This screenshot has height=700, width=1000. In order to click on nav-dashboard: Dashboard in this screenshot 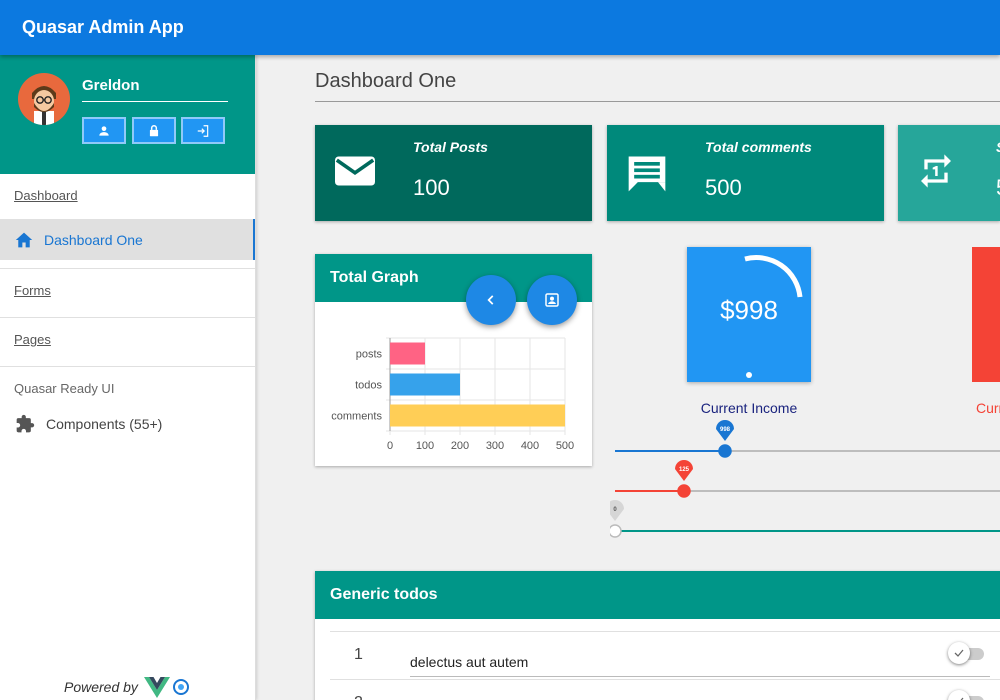, I will do `click(127, 196)`.